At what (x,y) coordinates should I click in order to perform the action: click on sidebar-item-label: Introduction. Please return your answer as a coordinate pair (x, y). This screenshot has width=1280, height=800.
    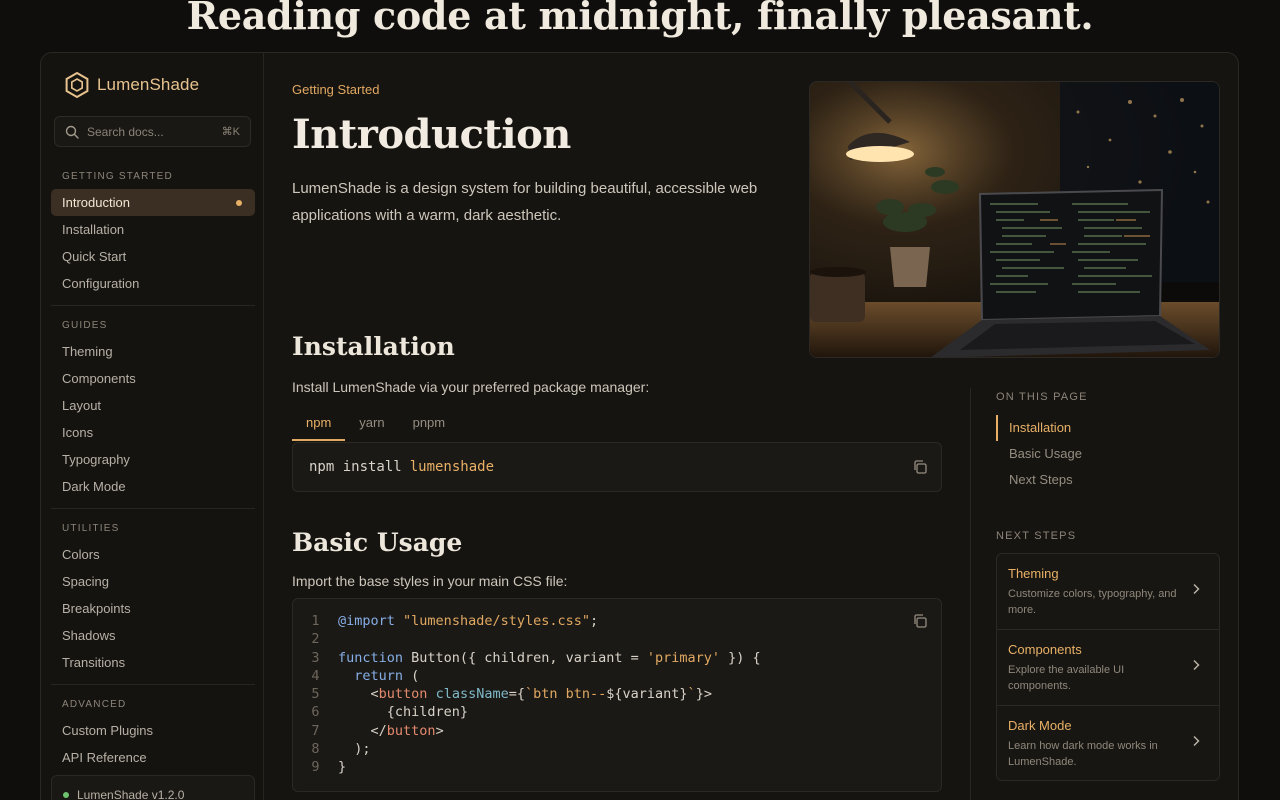
    Looking at the image, I should click on (96, 202).